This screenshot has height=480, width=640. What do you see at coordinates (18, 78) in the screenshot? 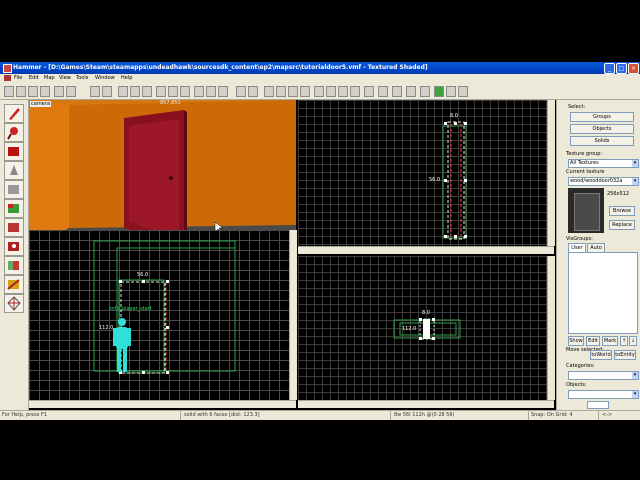
I see `menu-file: File` at bounding box center [18, 78].